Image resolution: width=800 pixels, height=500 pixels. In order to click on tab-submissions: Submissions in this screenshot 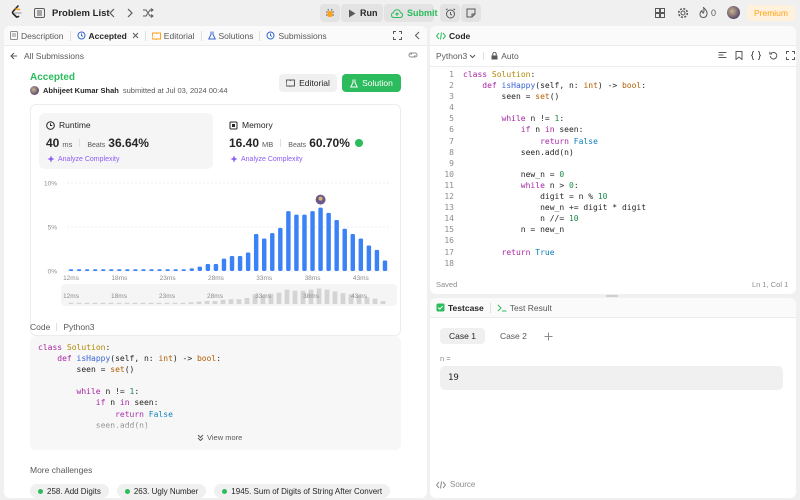, I will do `click(296, 36)`.